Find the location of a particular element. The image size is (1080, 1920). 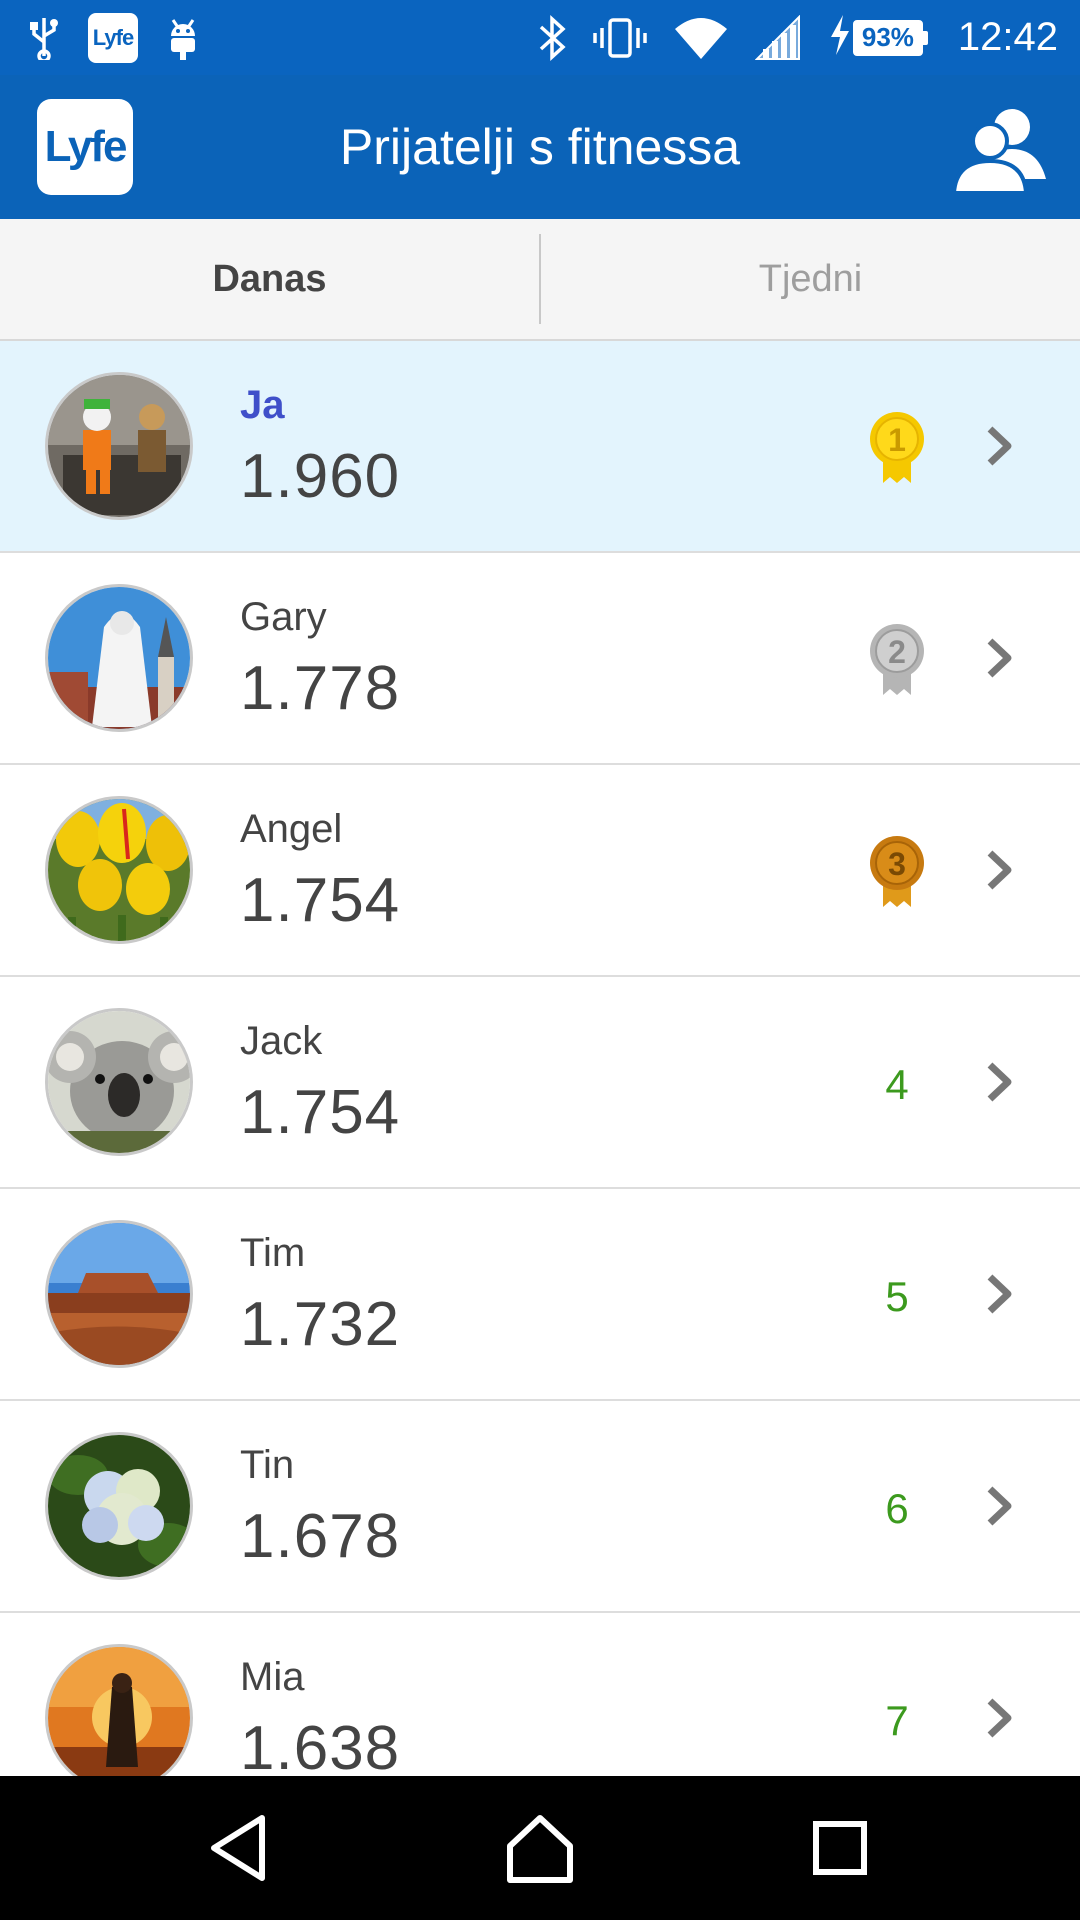

medal-rank-text: 2 is located at coordinates (897, 652).